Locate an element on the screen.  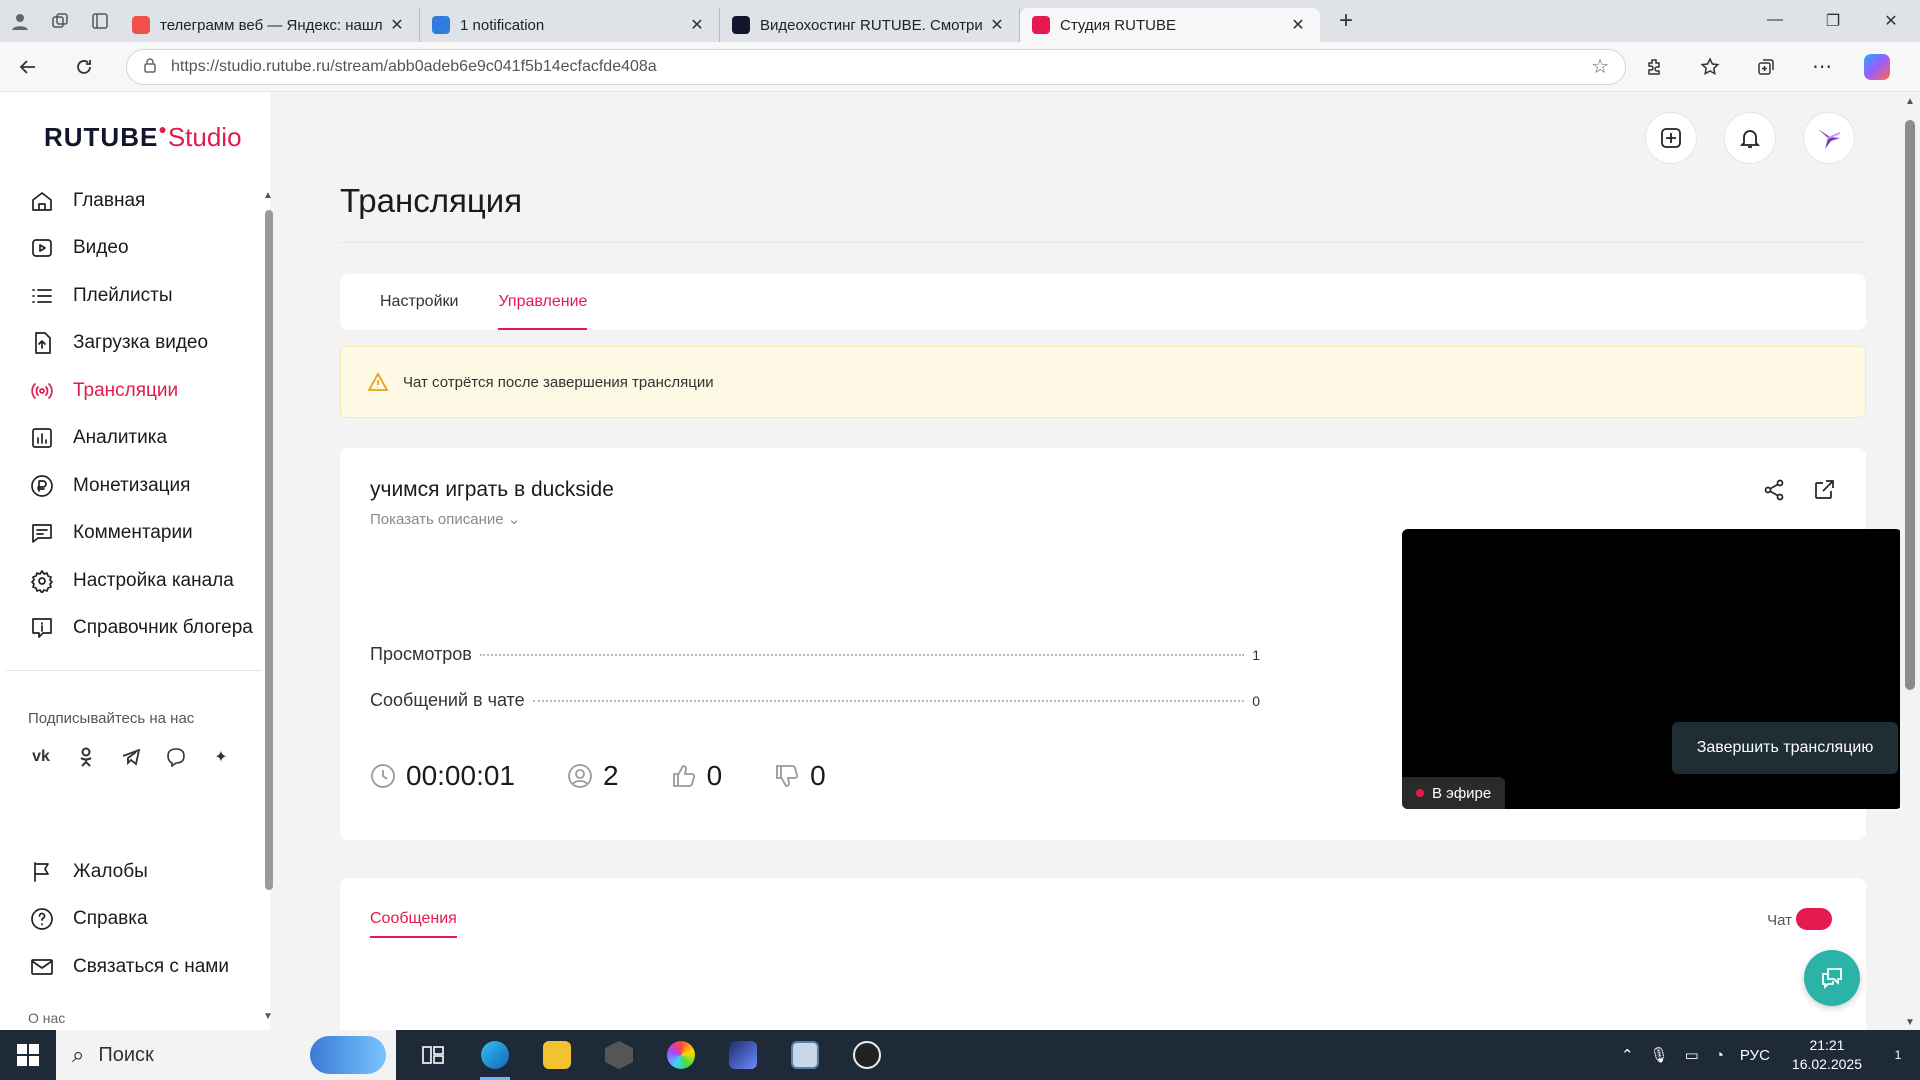
browser-tab-0: телеграмм веб — Яндекс: нашл ✕ is located at coordinates (270, 25).